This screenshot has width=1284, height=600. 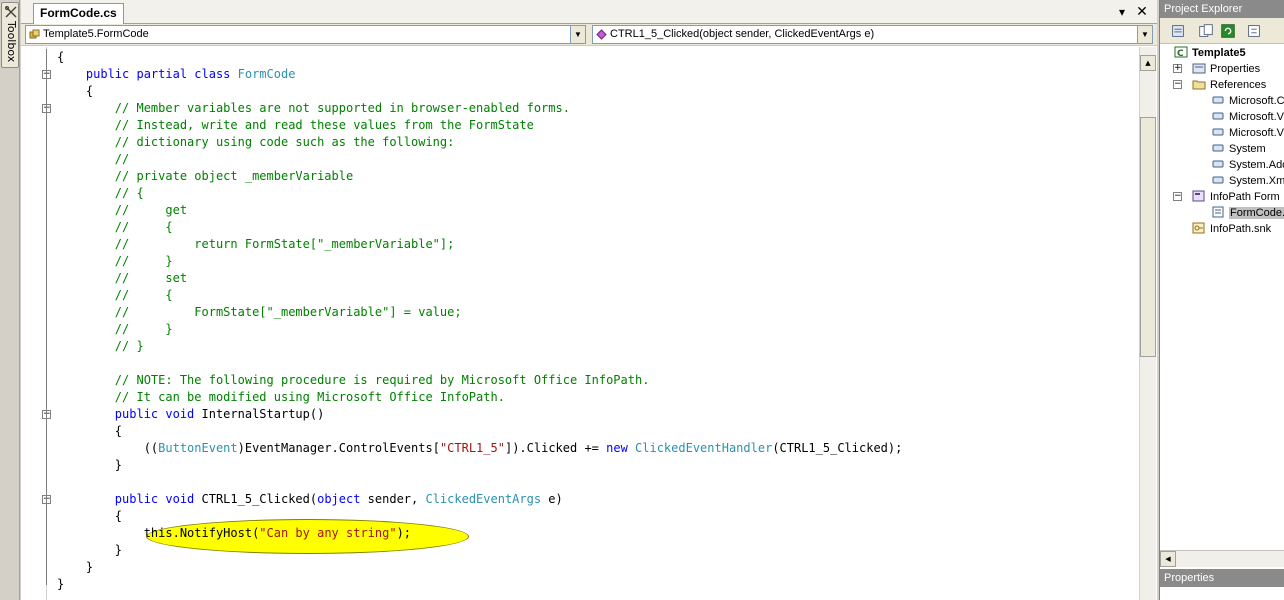 I want to click on tree-item: Microsoft.C, so click(x=1247, y=101).